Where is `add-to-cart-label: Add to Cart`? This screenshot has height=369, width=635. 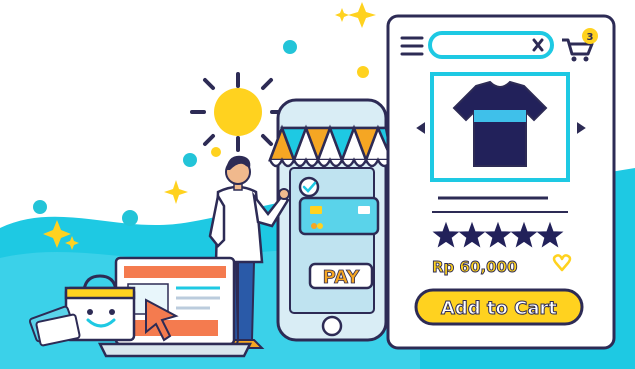
add-to-cart-label: Add to Cart is located at coordinates (499, 308).